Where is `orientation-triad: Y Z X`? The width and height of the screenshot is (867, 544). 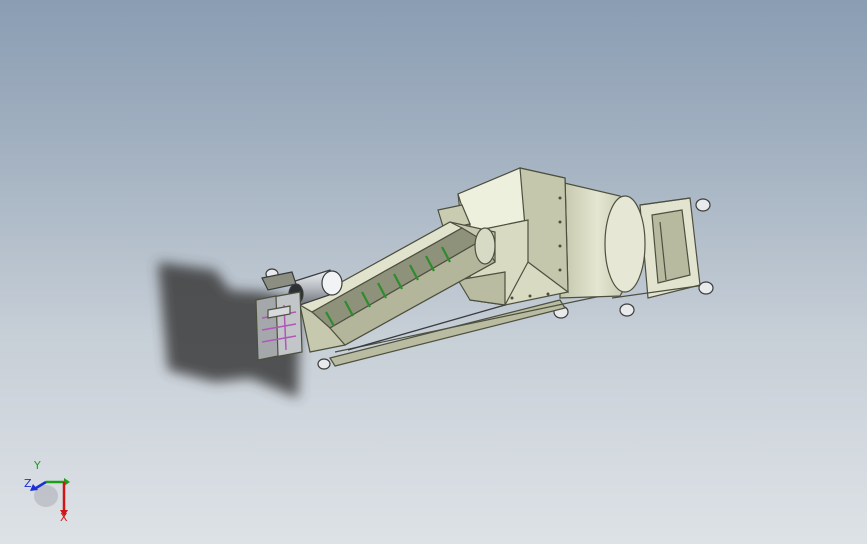
orientation-triad: Y Z X is located at coordinates (48, 493).